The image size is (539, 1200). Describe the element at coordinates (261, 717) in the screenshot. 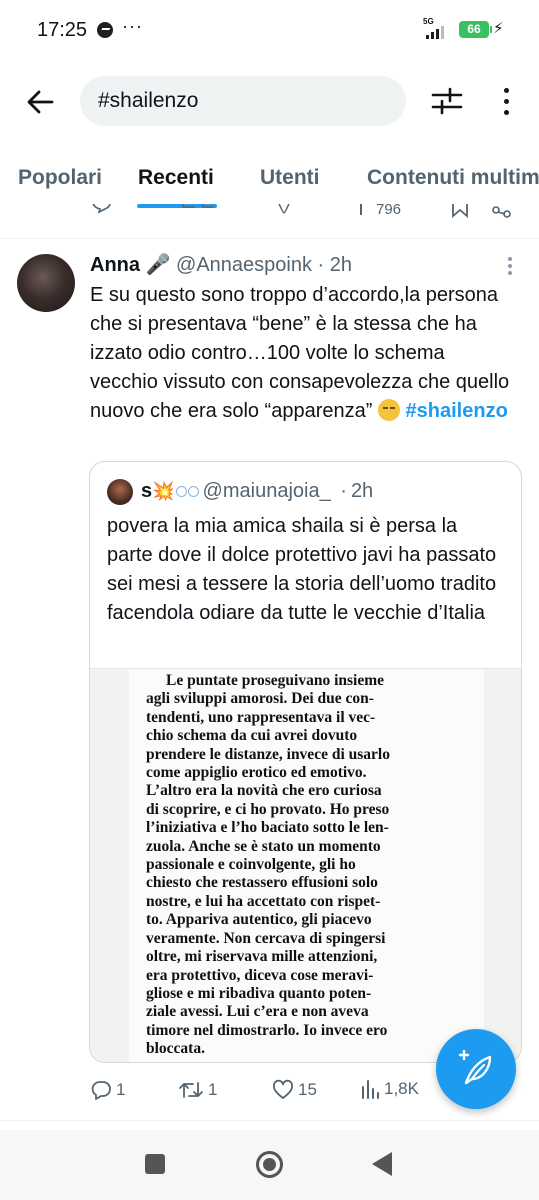

I see `book-line: tendenti, uno rappresentava il vec-` at that location.